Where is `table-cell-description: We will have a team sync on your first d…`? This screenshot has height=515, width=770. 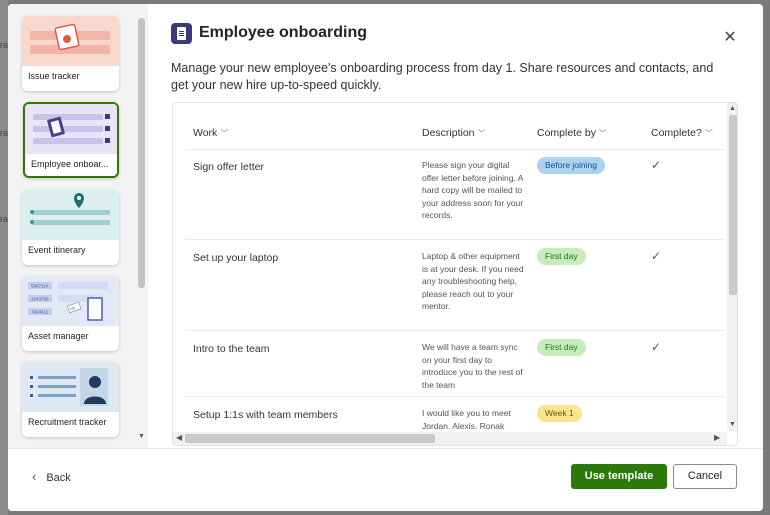 table-cell-description: We will have a team sync on your first d… is located at coordinates (472, 366).